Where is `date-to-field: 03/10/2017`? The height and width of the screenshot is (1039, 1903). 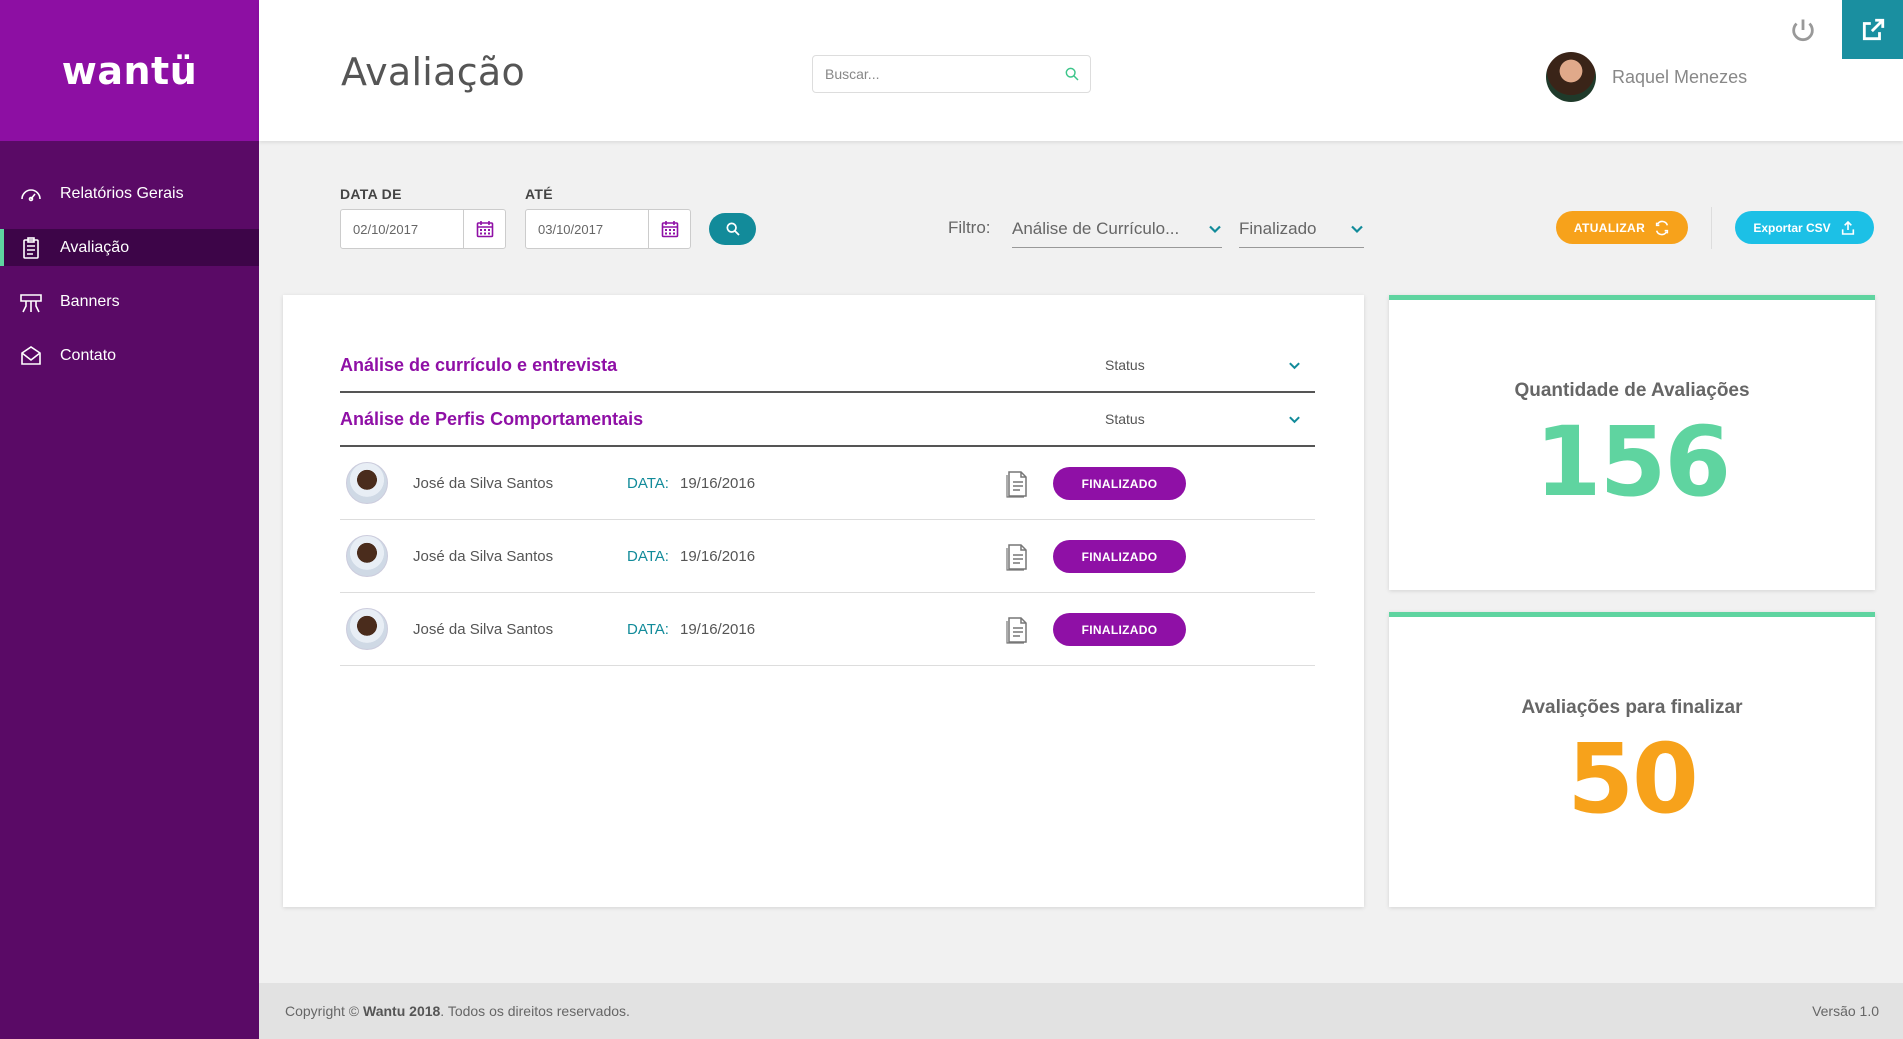 date-to-field: 03/10/2017 is located at coordinates (608, 229).